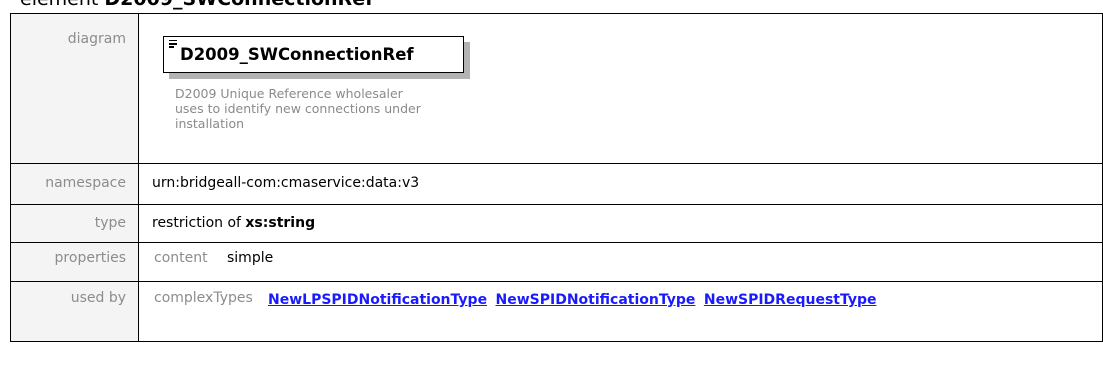 This screenshot has width=1103, height=370. Describe the element at coordinates (620, 184) in the screenshot. I see `namespace-value: urn:bridgeall-com:cmaservice:data:v3` at that location.